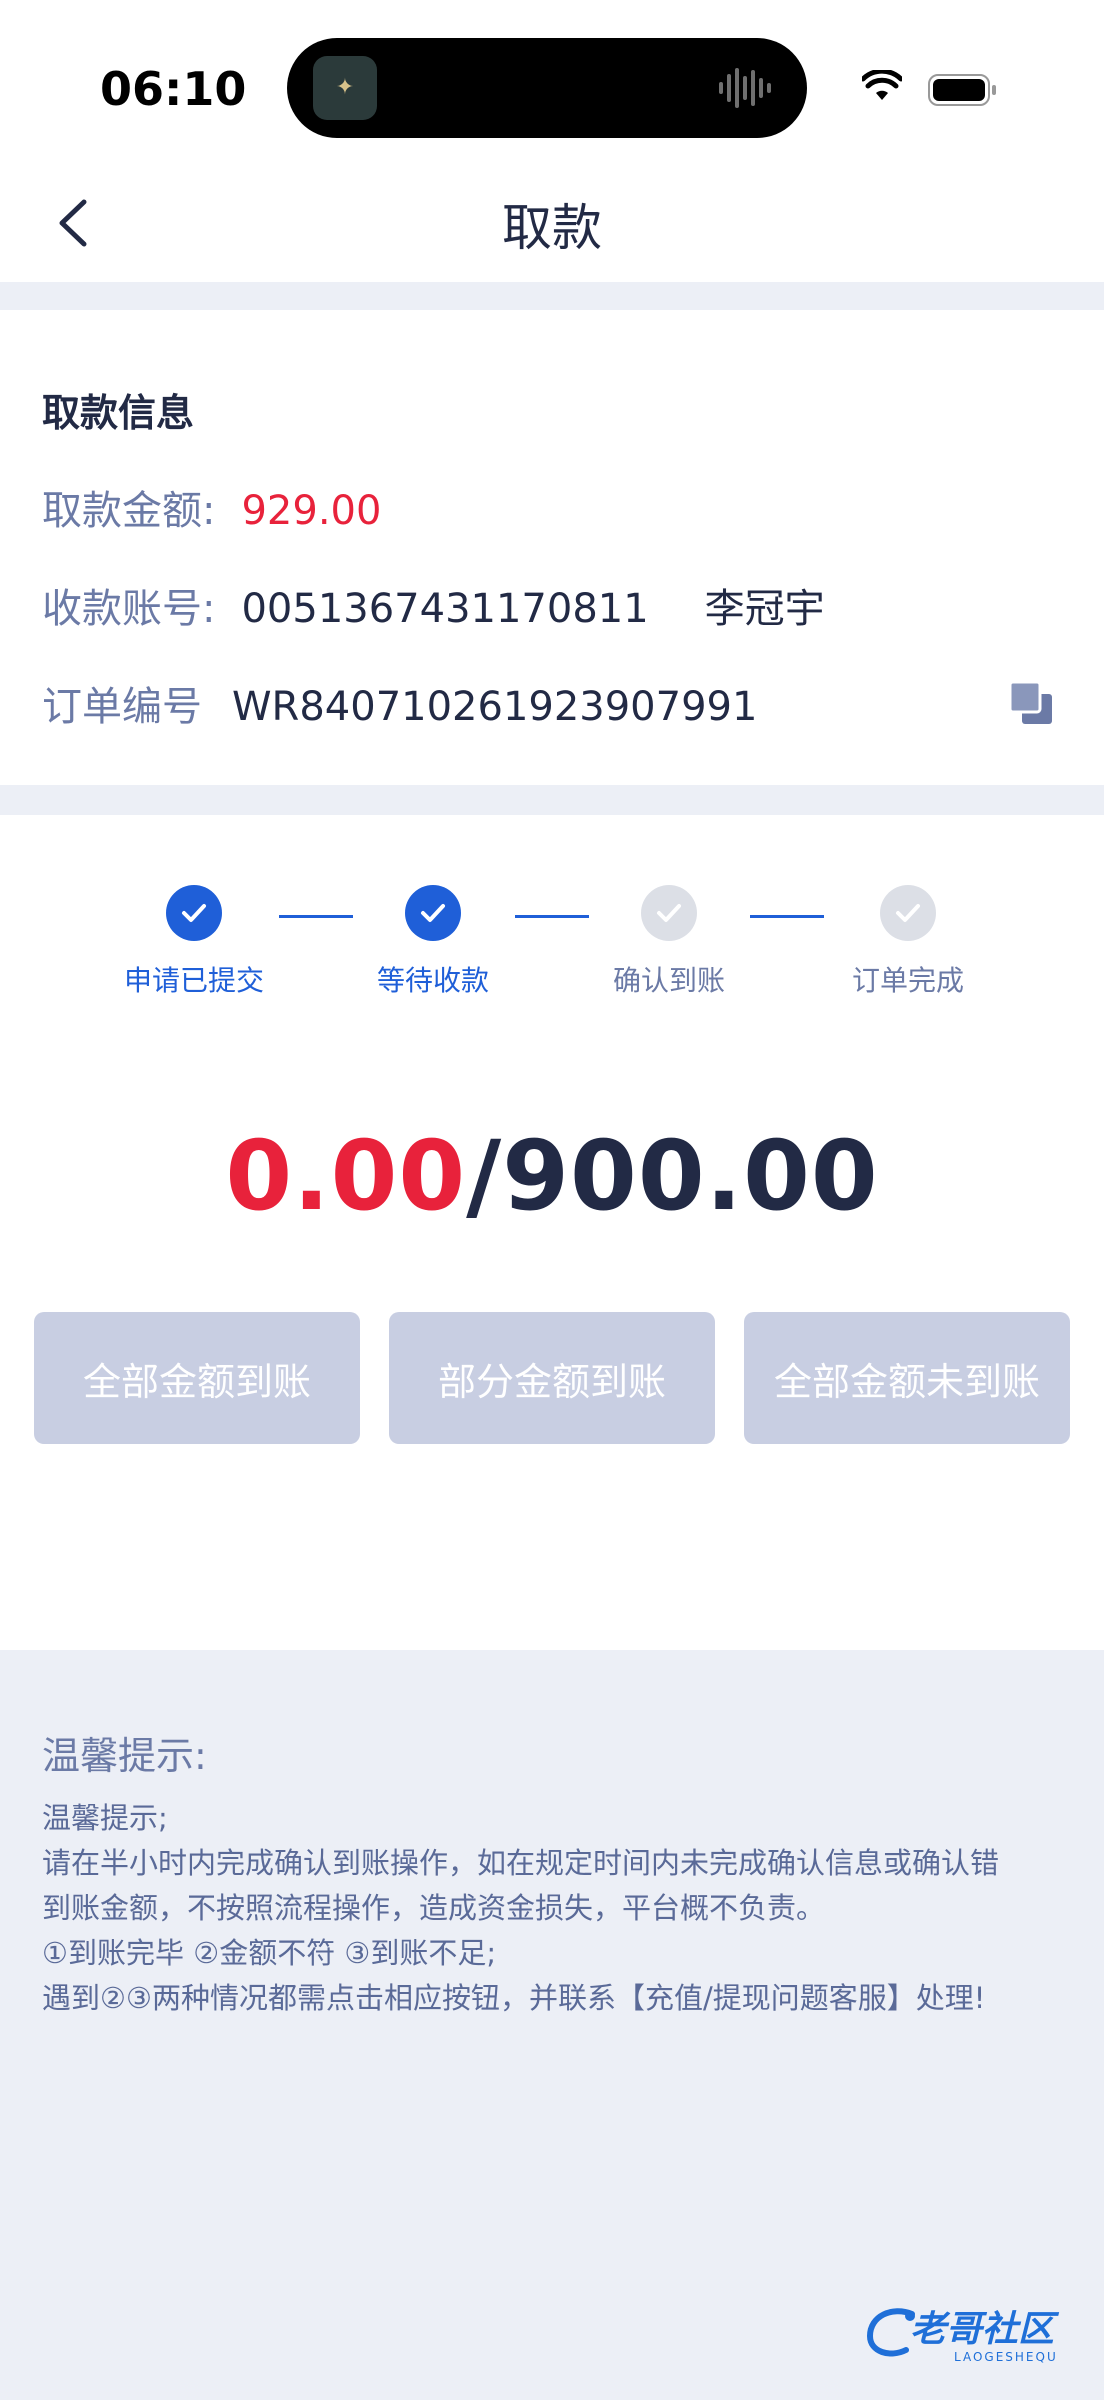 The image size is (1104, 2400). I want to click on amount-progress: 0.00/900.00, so click(552, 1176).